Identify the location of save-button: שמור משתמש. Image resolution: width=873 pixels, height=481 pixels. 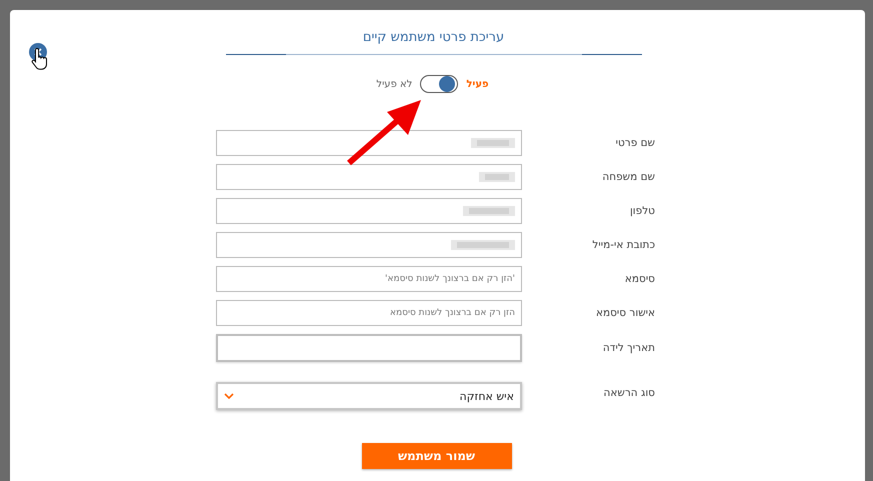
(437, 456).